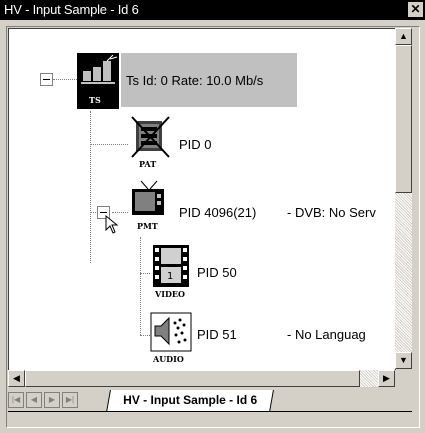 This screenshot has width=425, height=433. Describe the element at coordinates (194, 80) in the screenshot. I see `ts-label: Ts Id: 0 Rate: 10.0 Mb/s` at that location.